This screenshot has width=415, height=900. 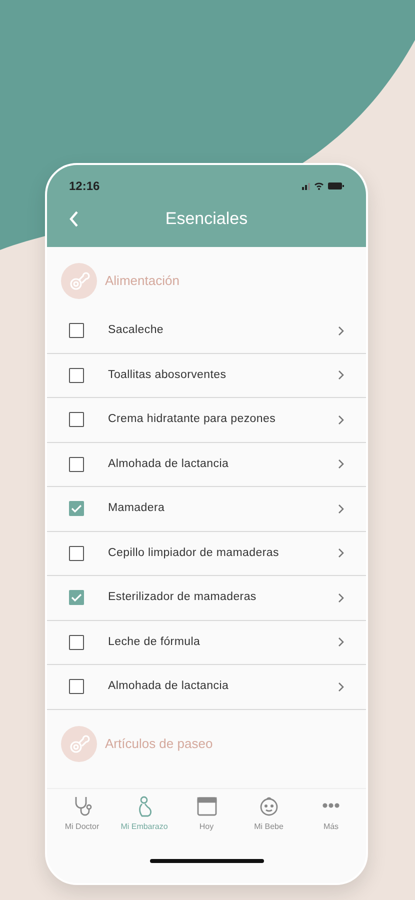 I want to click on back-icon, so click(x=74, y=219).